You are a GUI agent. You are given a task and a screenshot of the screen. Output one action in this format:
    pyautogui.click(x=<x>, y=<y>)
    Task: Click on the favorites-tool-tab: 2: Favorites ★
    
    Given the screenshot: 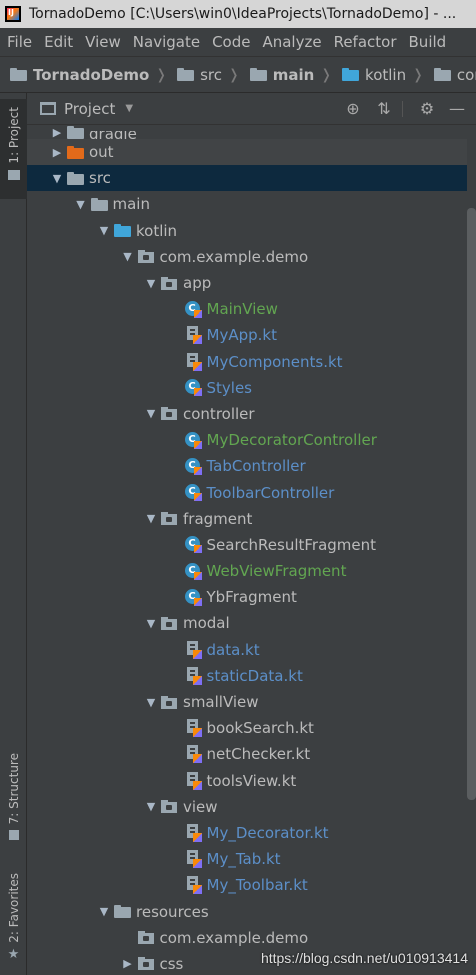 What is the action you would take?
    pyautogui.click(x=13, y=923)
    